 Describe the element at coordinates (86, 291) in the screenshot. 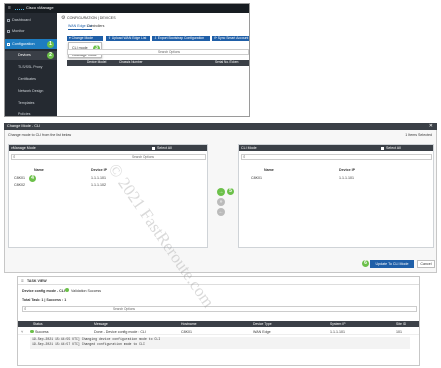

I see `validation-status: Validation Success` at that location.